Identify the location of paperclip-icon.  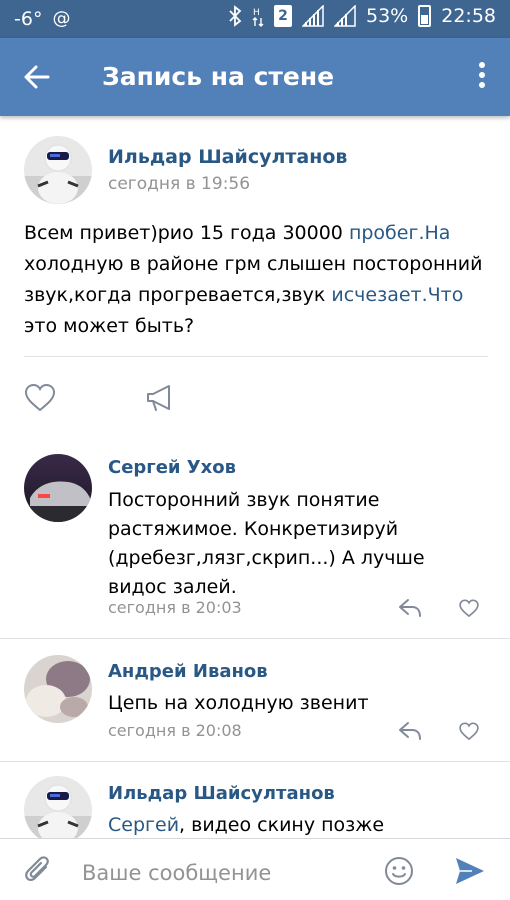
(39, 871).